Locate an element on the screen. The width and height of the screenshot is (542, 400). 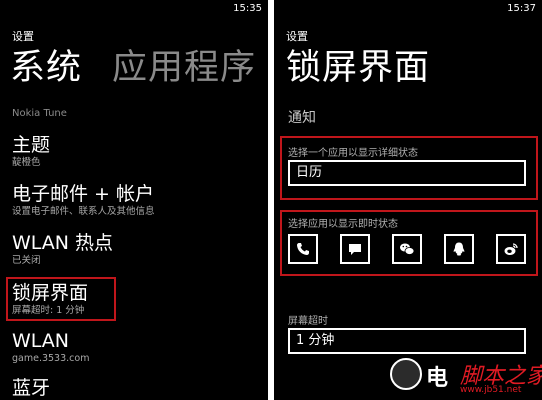
screen-timeout-label: 屏幕超时 is located at coordinates (308, 321).